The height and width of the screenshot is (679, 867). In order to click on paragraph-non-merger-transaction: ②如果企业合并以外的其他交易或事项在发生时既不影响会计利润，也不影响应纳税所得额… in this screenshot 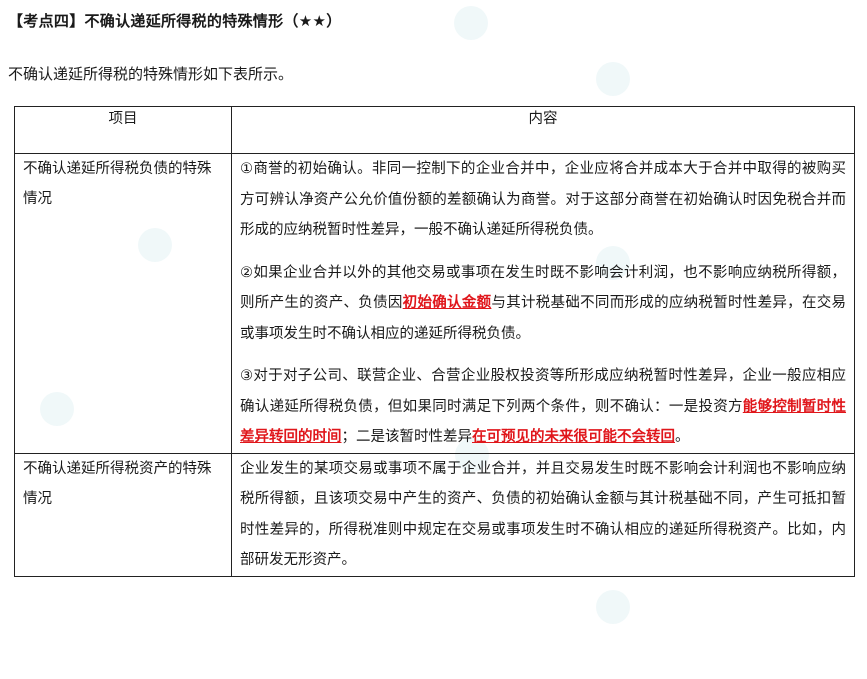, I will do `click(543, 304)`.